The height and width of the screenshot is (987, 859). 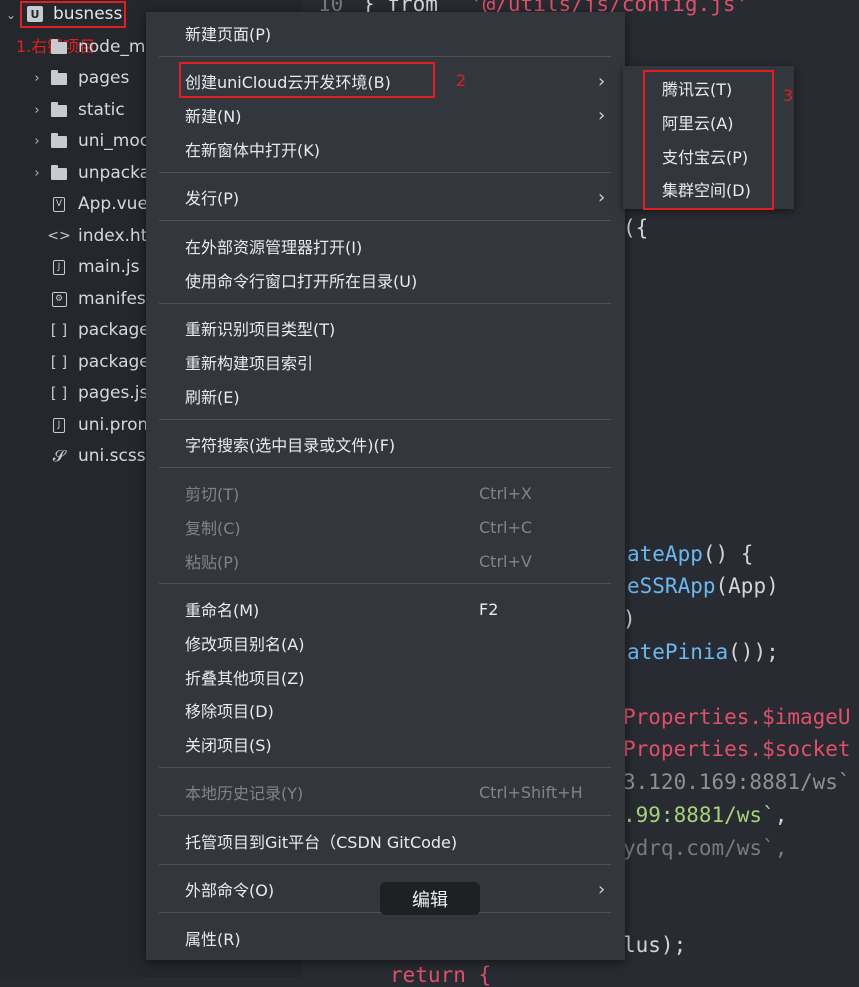 What do you see at coordinates (73, 14) in the screenshot?
I see `annotation-box-step1` at bounding box center [73, 14].